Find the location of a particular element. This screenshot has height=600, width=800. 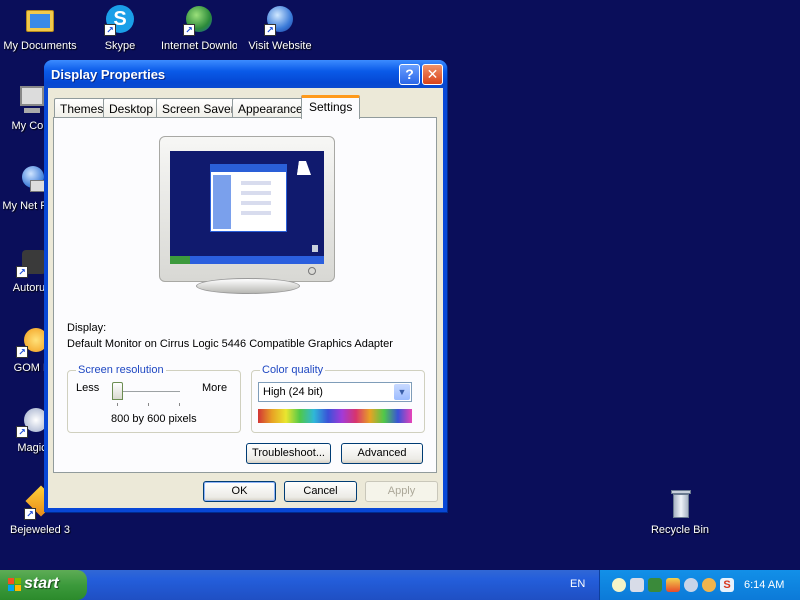

monitor-preview is located at coordinates (247, 209).